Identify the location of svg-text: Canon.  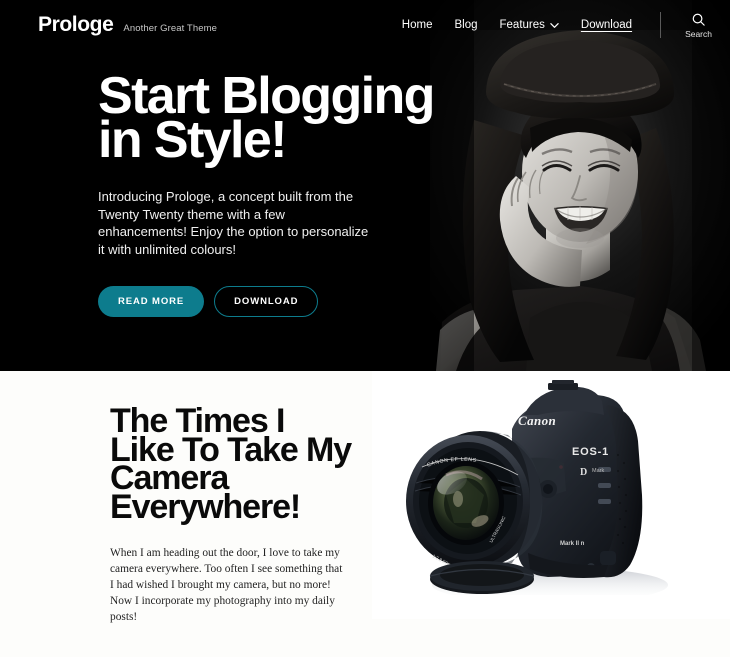
(537, 420).